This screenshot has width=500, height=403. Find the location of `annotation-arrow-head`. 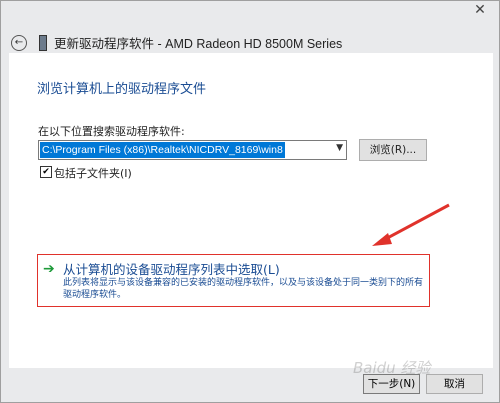

annotation-arrow-head is located at coordinates (382, 239).